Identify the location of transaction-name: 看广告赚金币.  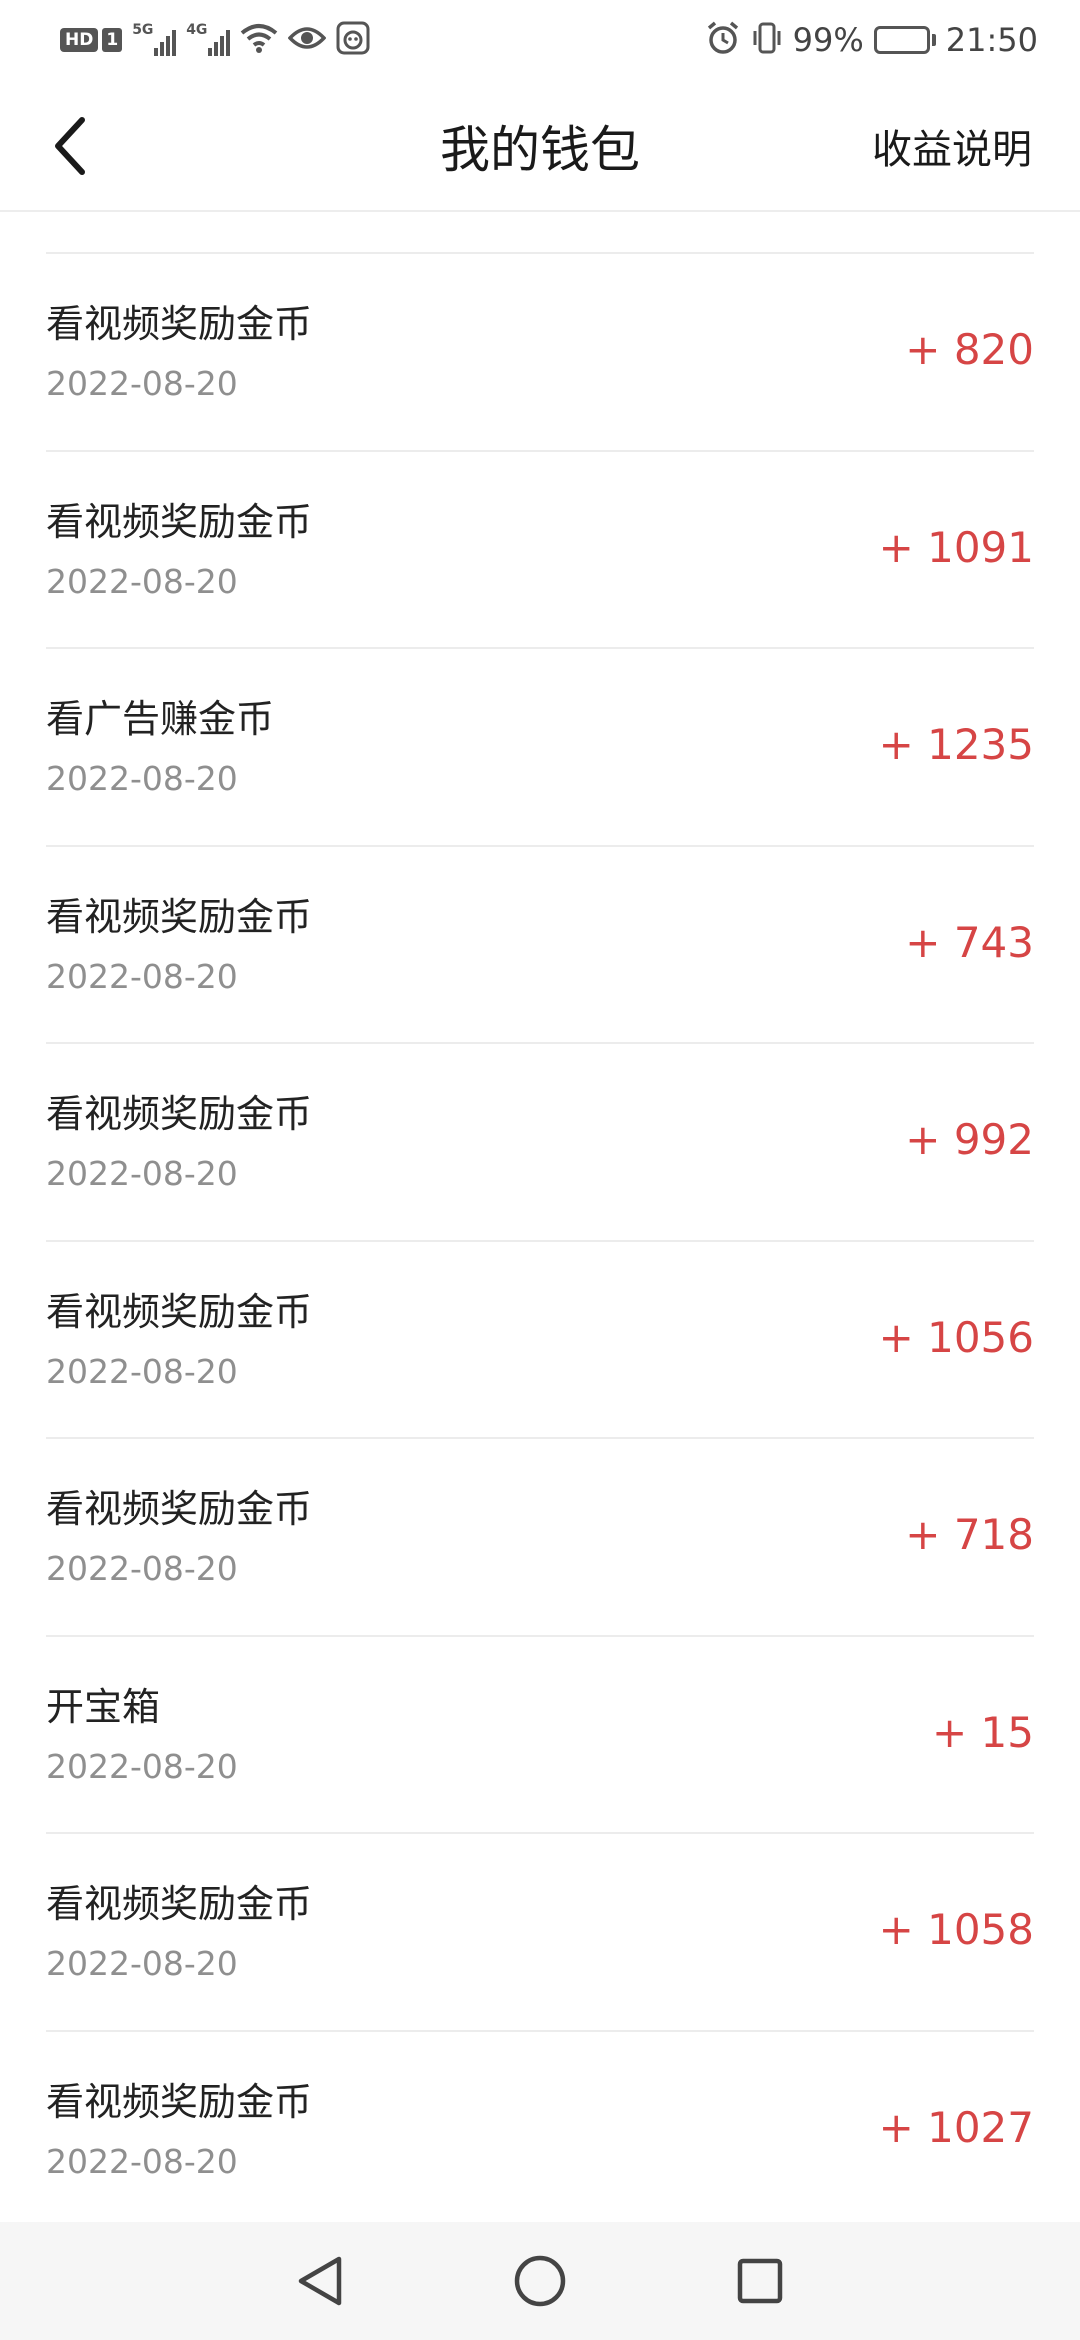
(160, 719).